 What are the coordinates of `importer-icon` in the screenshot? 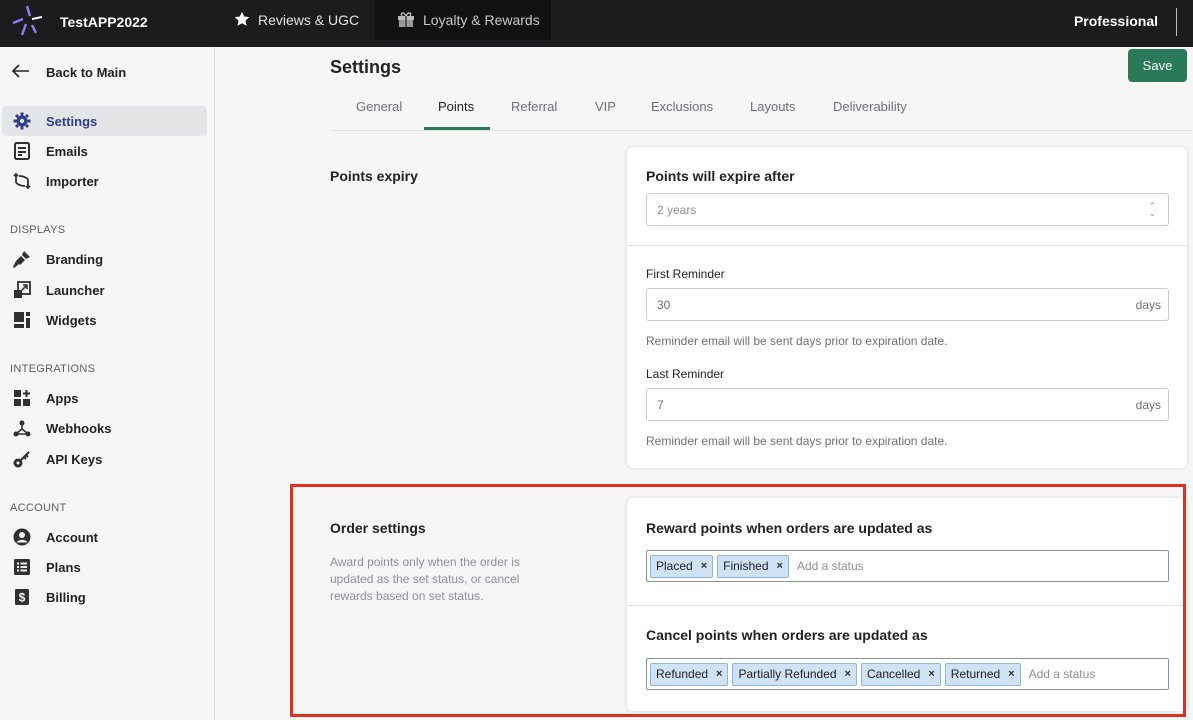 It's located at (22, 181).